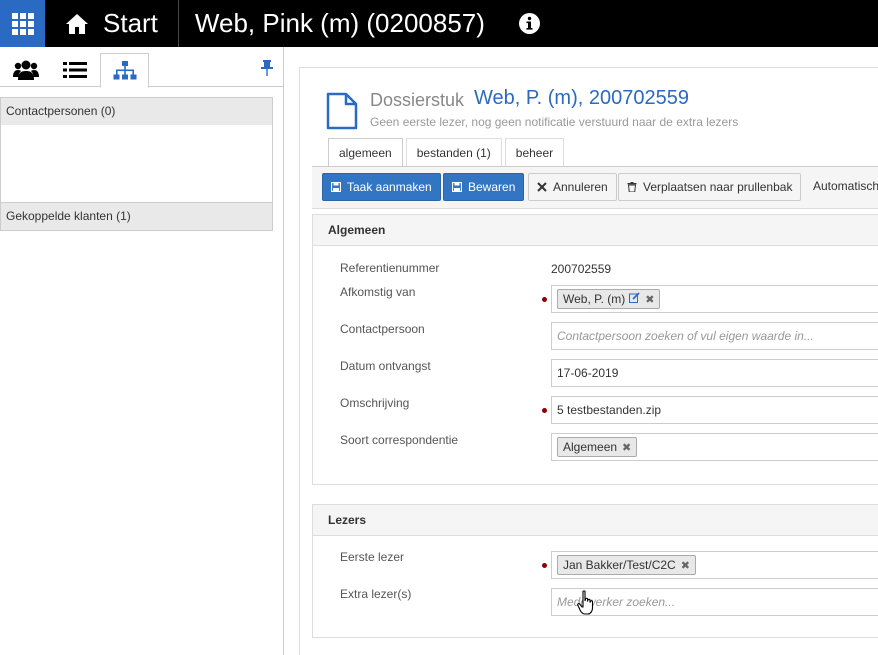 The image size is (878, 655). I want to click on grid-icon, so click(22, 23).